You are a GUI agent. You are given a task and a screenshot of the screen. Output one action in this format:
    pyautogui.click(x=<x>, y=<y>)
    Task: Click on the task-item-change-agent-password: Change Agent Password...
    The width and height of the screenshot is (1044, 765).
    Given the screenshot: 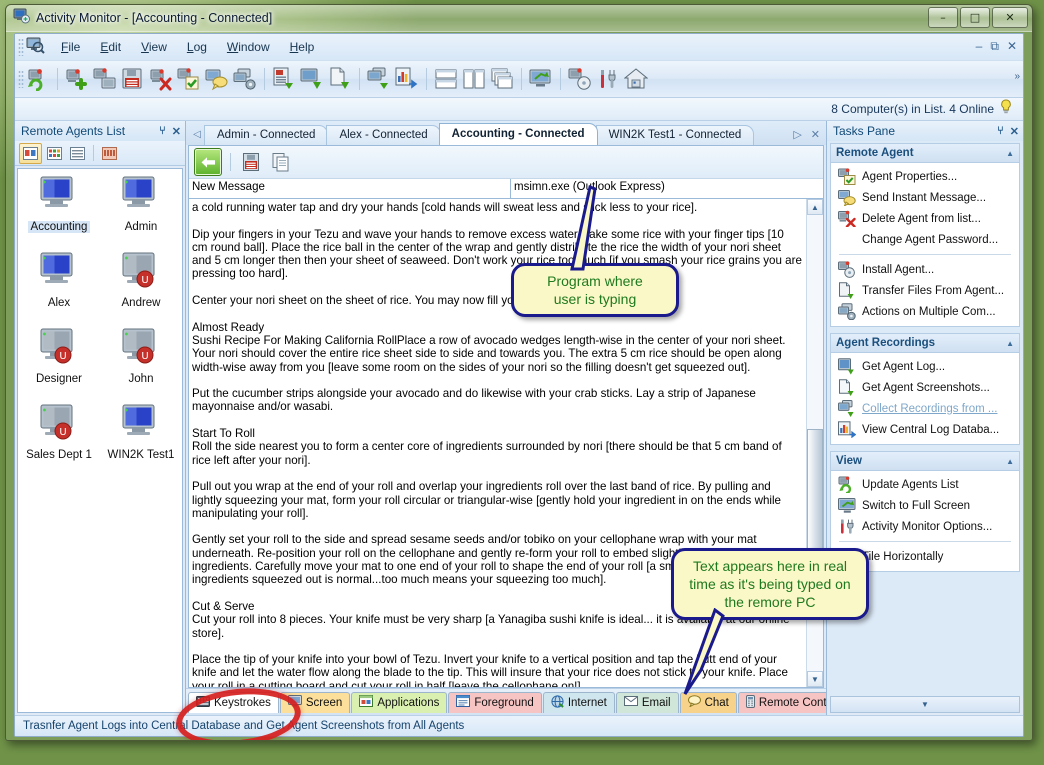 What is the action you would take?
    pyautogui.click(x=925, y=239)
    